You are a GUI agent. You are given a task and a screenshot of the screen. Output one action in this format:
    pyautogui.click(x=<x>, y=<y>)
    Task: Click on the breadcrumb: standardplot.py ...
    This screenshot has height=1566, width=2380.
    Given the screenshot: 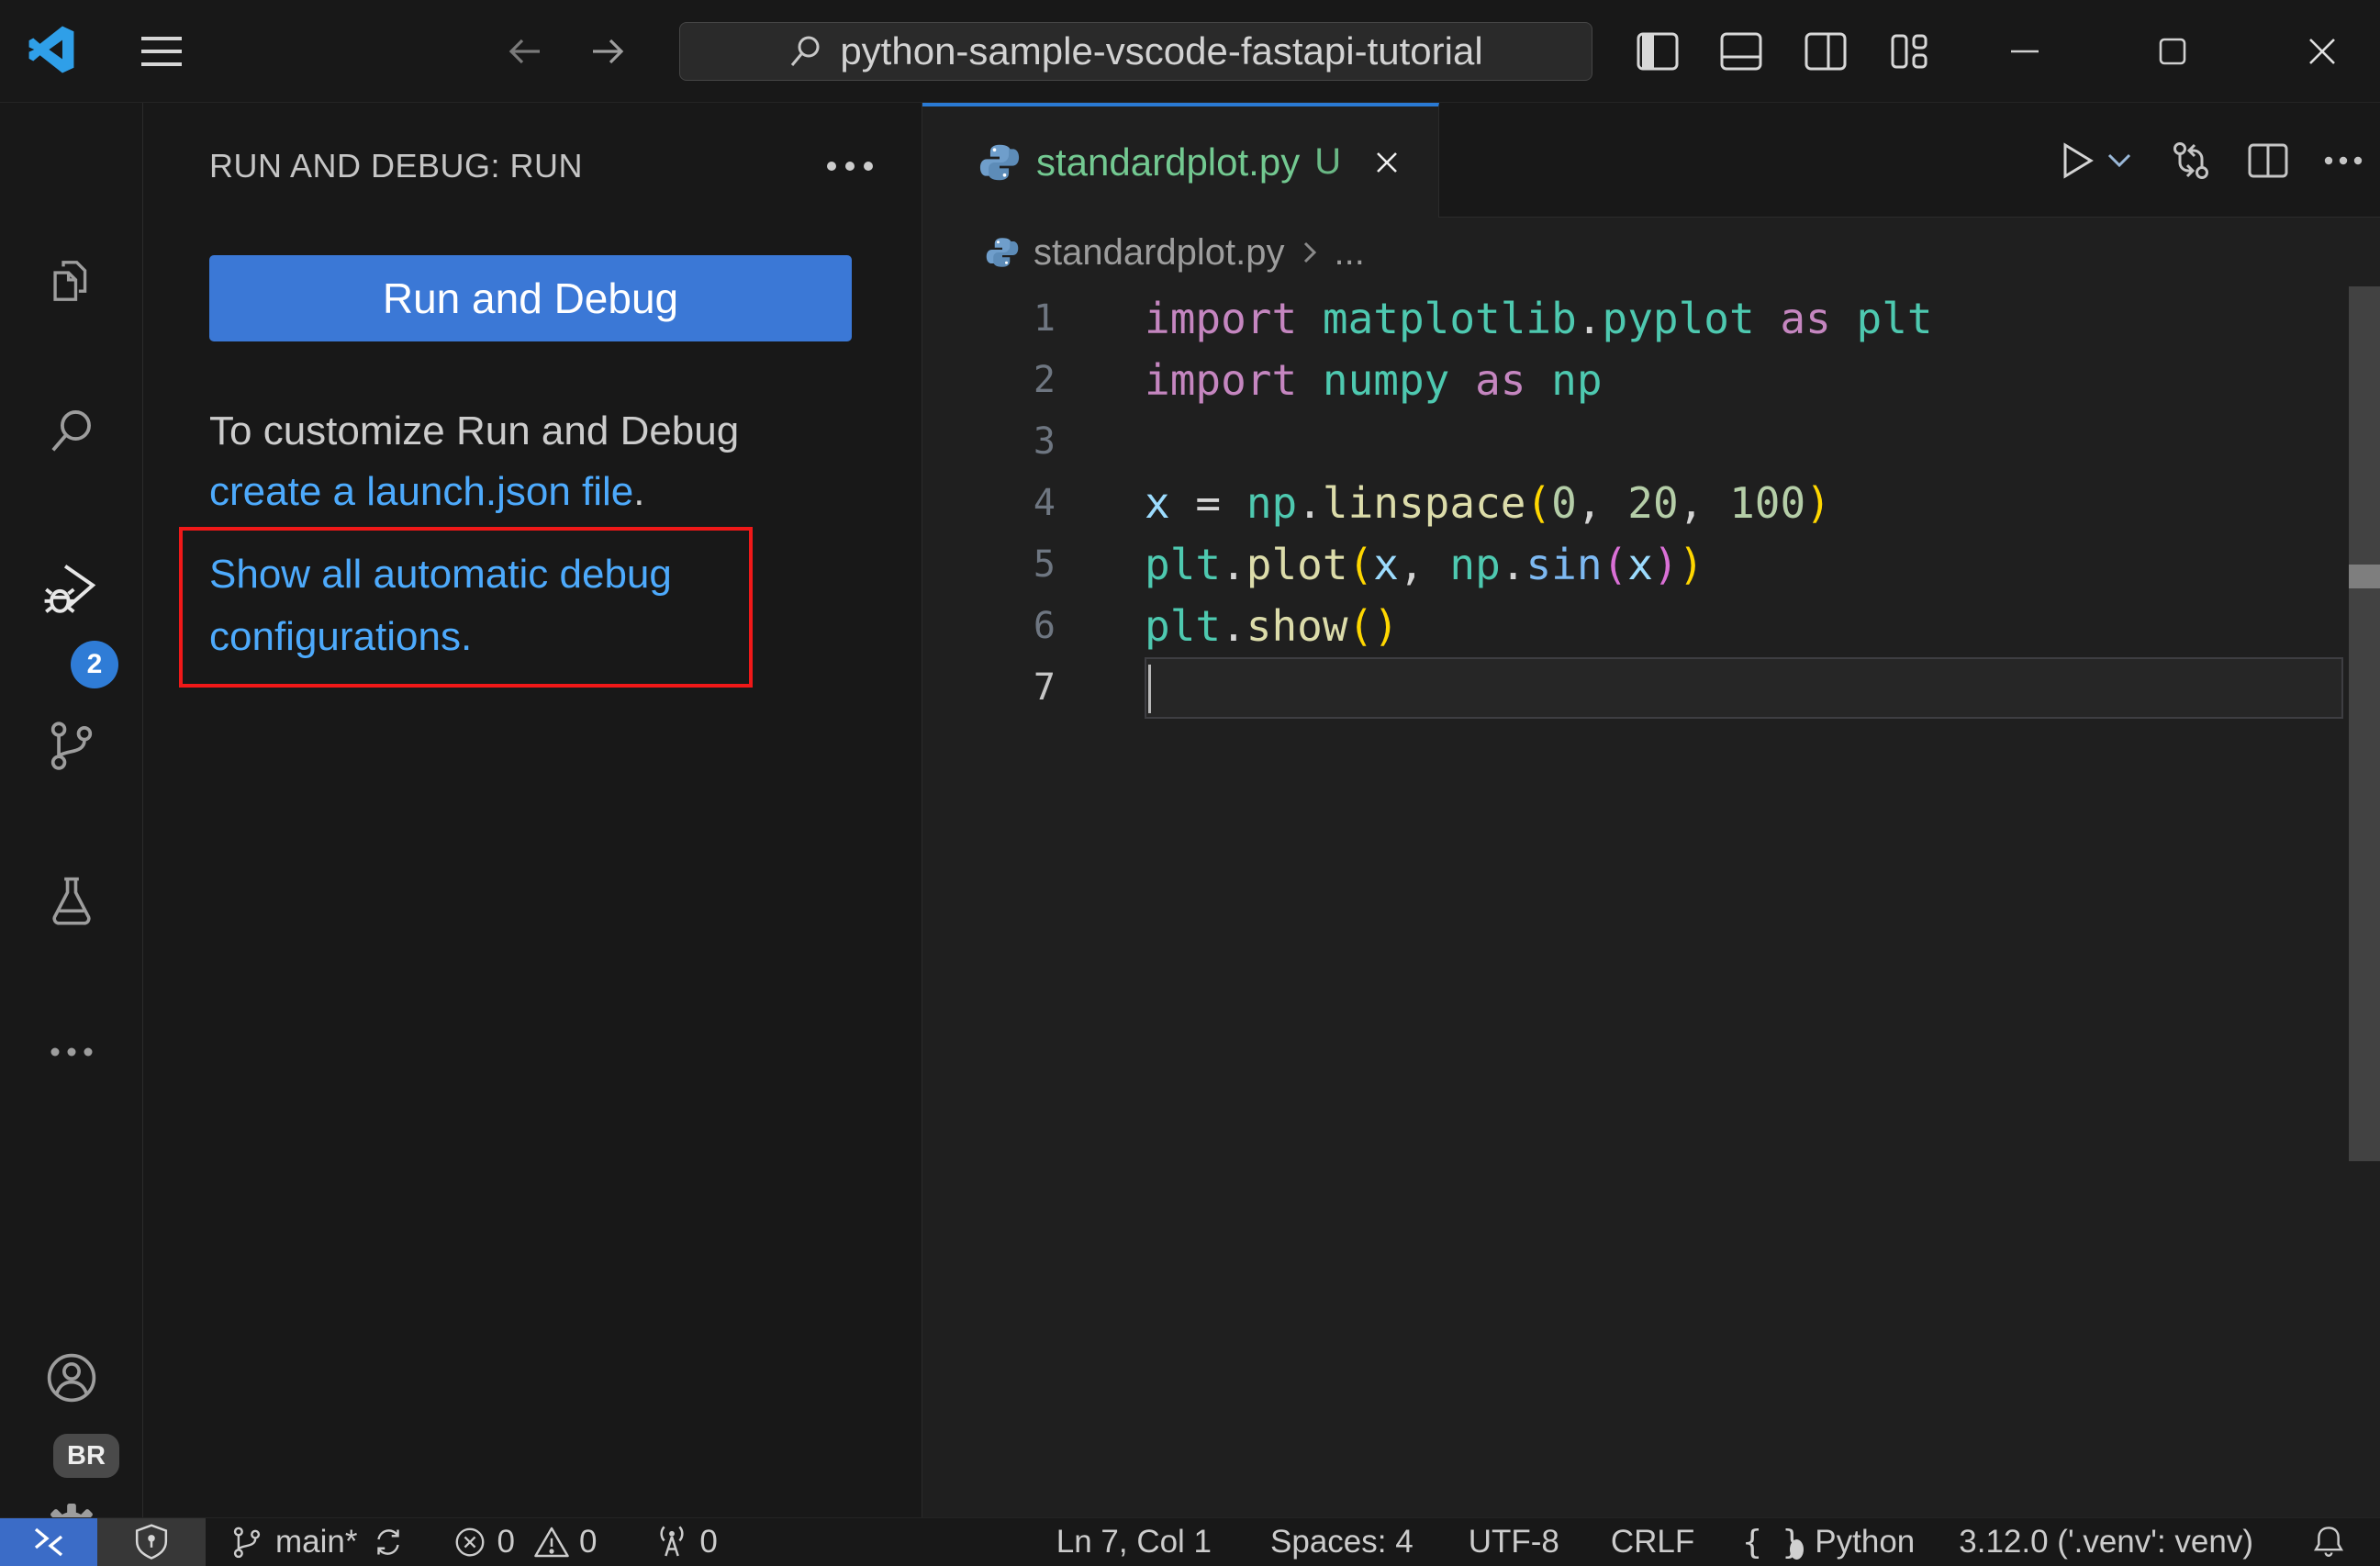 What is the action you would take?
    pyautogui.click(x=1175, y=252)
    